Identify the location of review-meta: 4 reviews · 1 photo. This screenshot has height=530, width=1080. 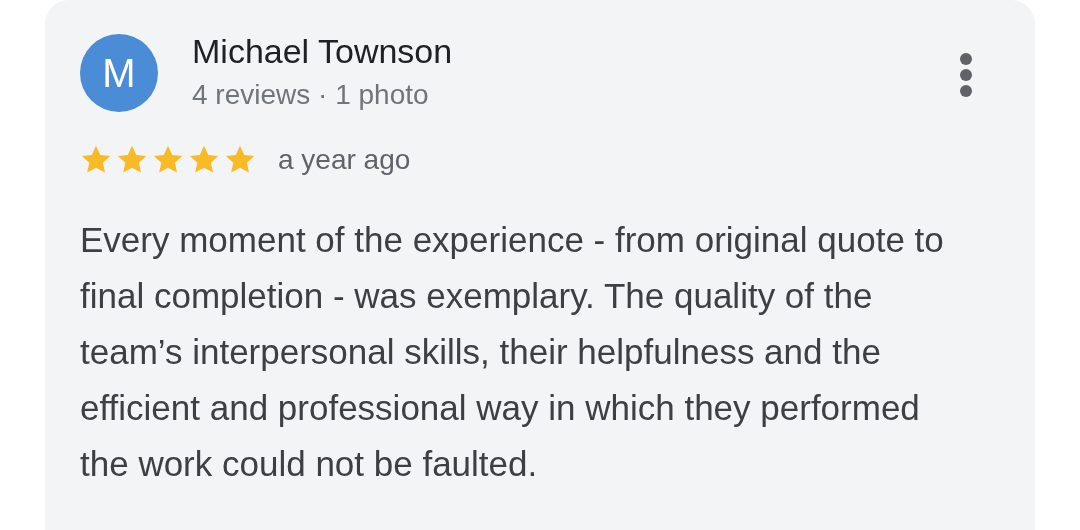
(311, 95).